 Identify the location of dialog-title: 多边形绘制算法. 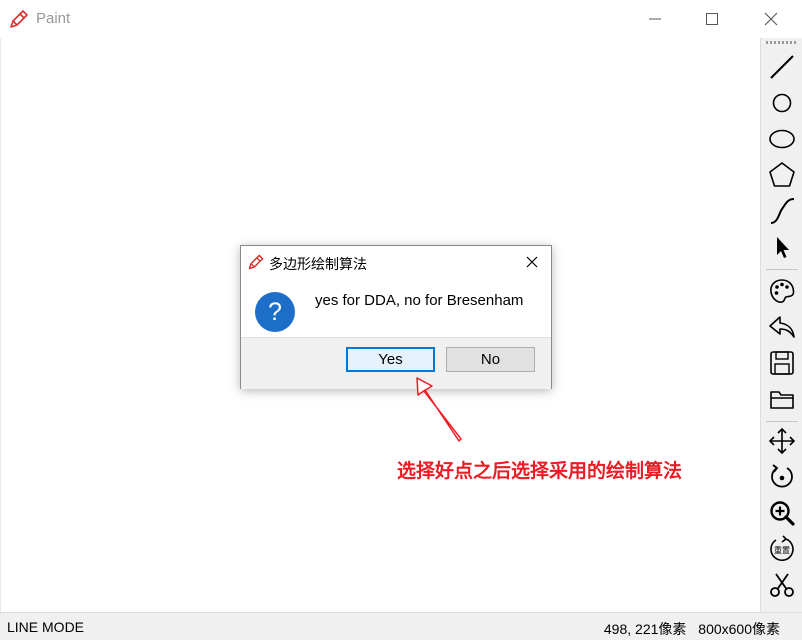
(318, 264).